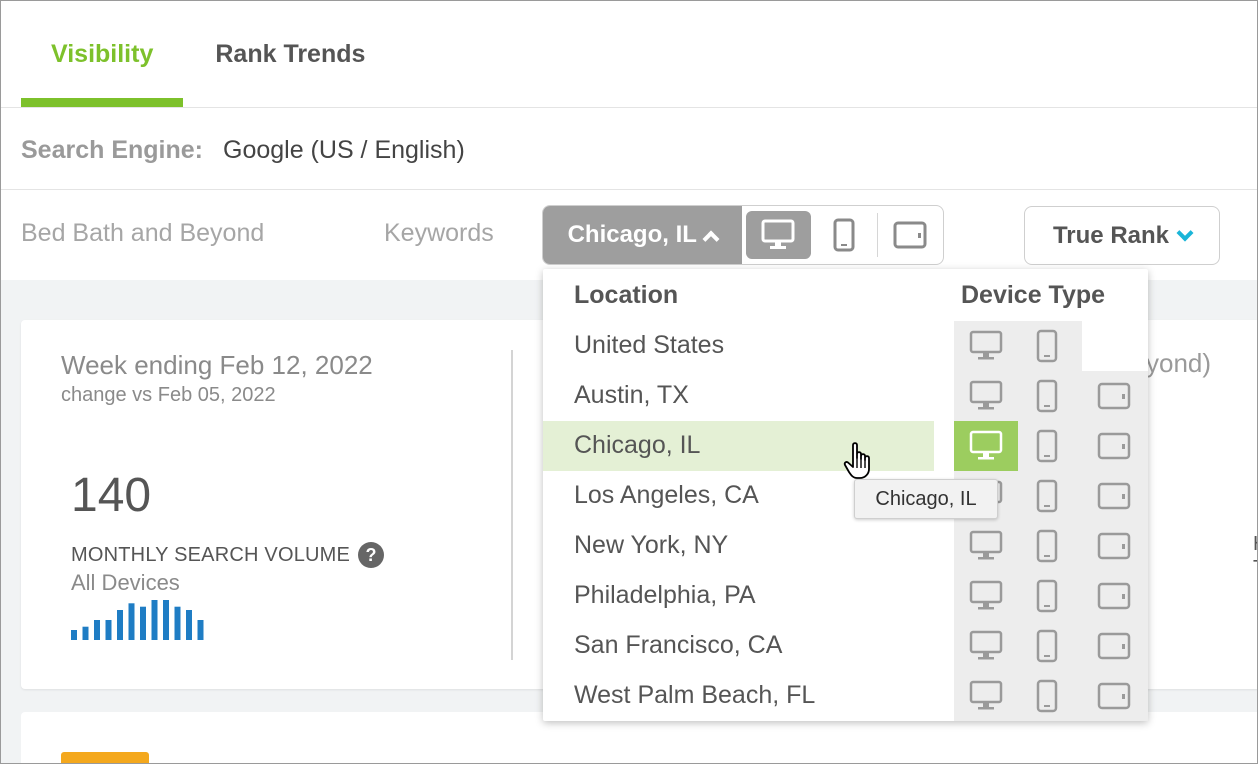 The height and width of the screenshot is (764, 1258). Describe the element at coordinates (111, 495) in the screenshot. I see `search-volume-value: 140` at that location.